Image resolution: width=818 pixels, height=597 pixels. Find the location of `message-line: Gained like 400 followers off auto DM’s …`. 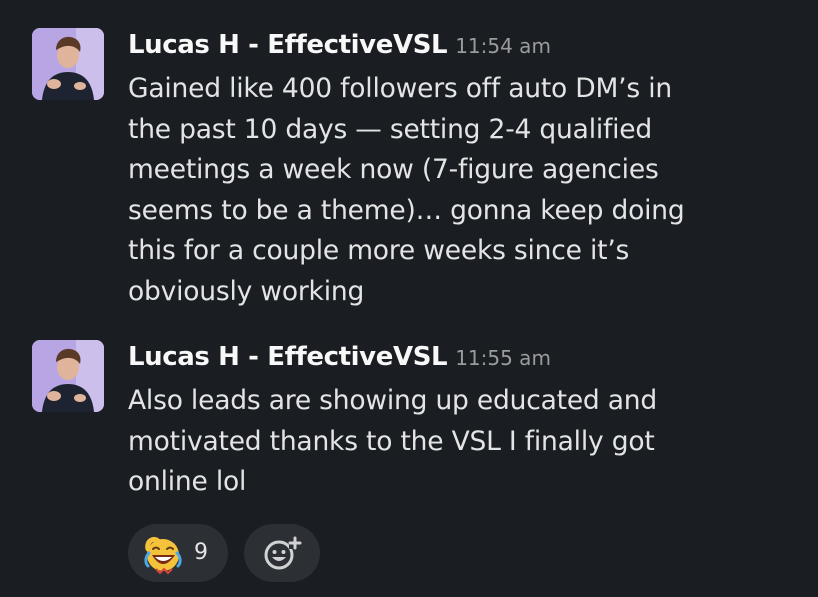

message-line: Gained like 400 followers off auto DM’s … is located at coordinates (400, 88).